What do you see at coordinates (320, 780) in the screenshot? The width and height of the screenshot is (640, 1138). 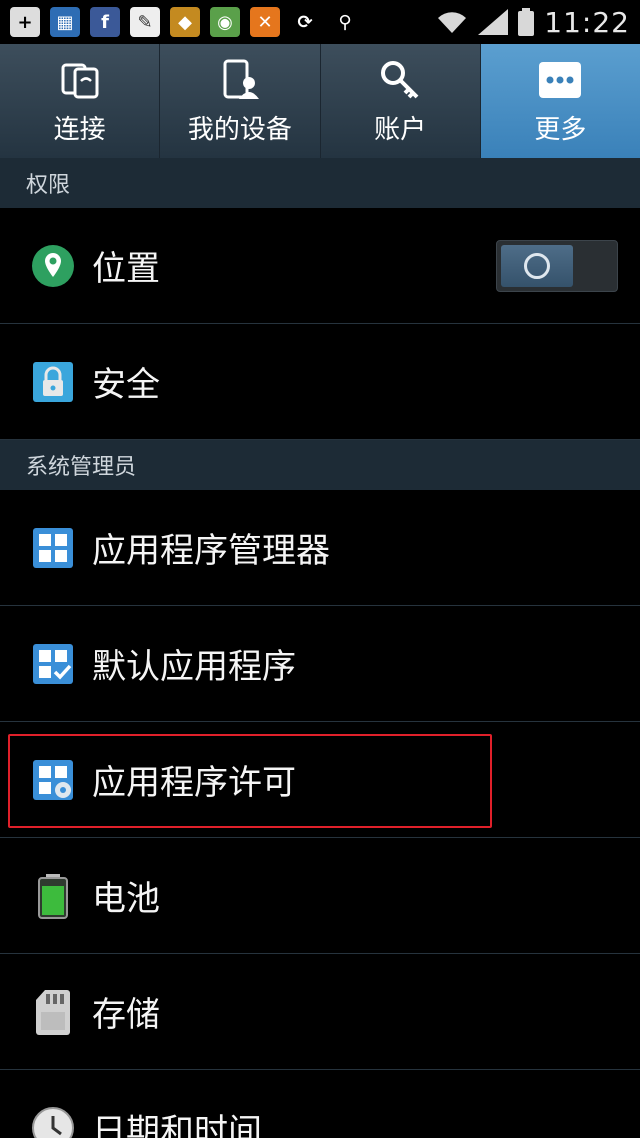 I see `settings-item-app-permissions: 应用程序许可` at bounding box center [320, 780].